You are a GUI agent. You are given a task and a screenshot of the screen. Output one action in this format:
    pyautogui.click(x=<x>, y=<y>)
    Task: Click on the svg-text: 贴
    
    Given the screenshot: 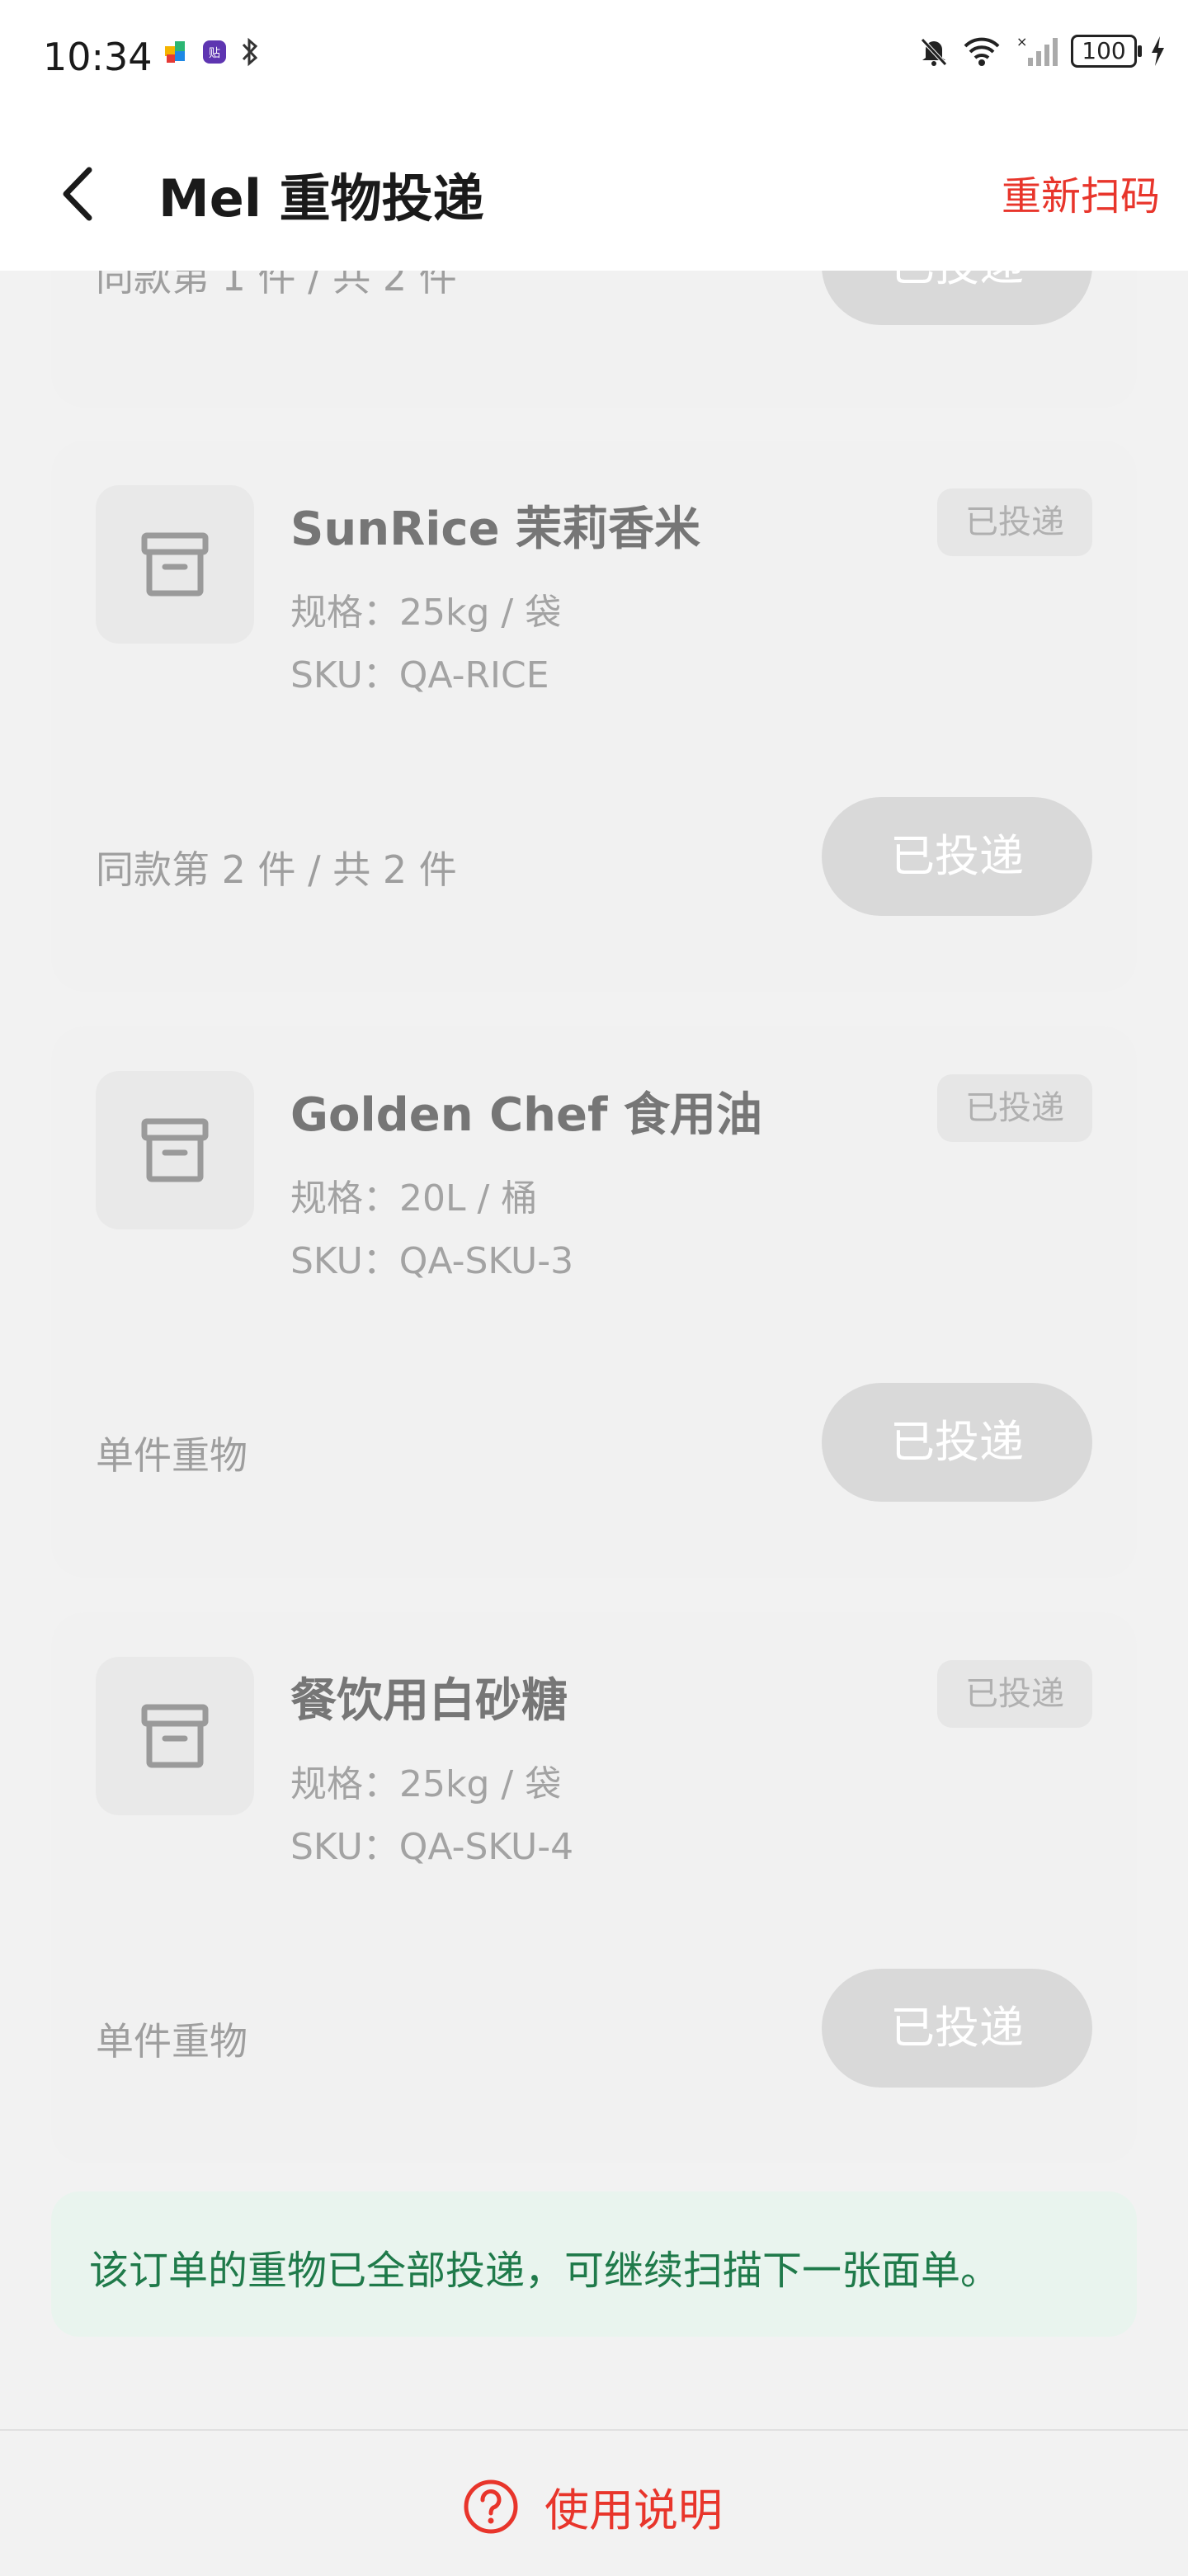 What is the action you would take?
    pyautogui.click(x=214, y=53)
    